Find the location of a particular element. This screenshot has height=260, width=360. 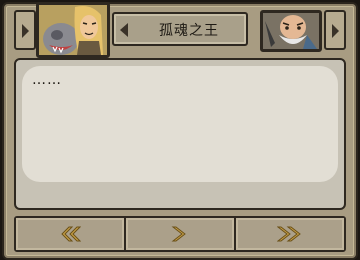

caret-left-icon is located at coordinates (124, 30).